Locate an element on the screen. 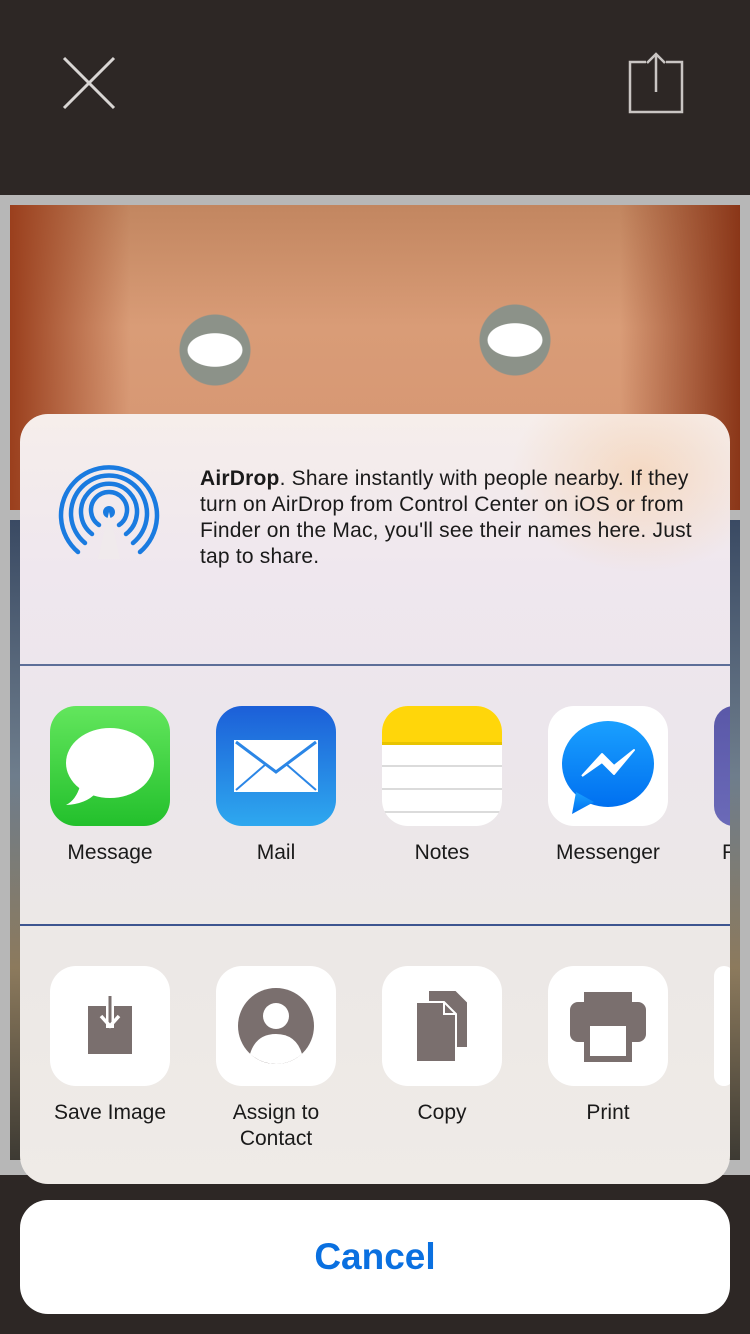 The image size is (750, 1334). message-icon is located at coordinates (110, 766).